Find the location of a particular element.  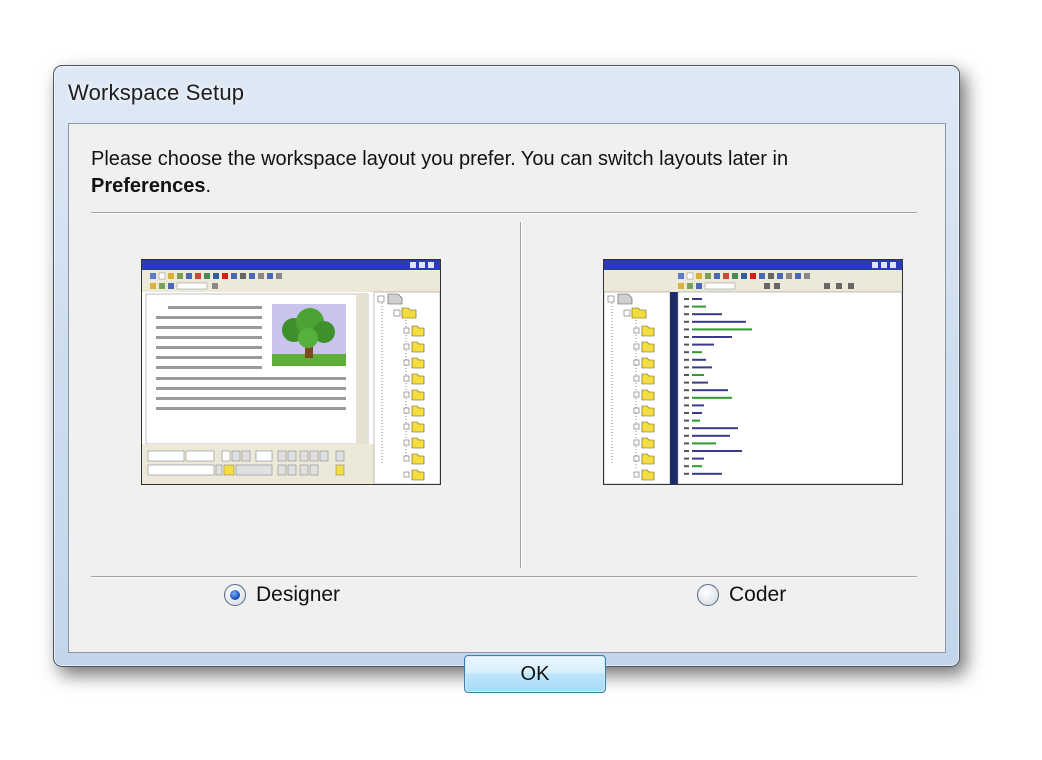

coder-preview-image is located at coordinates (753, 372).